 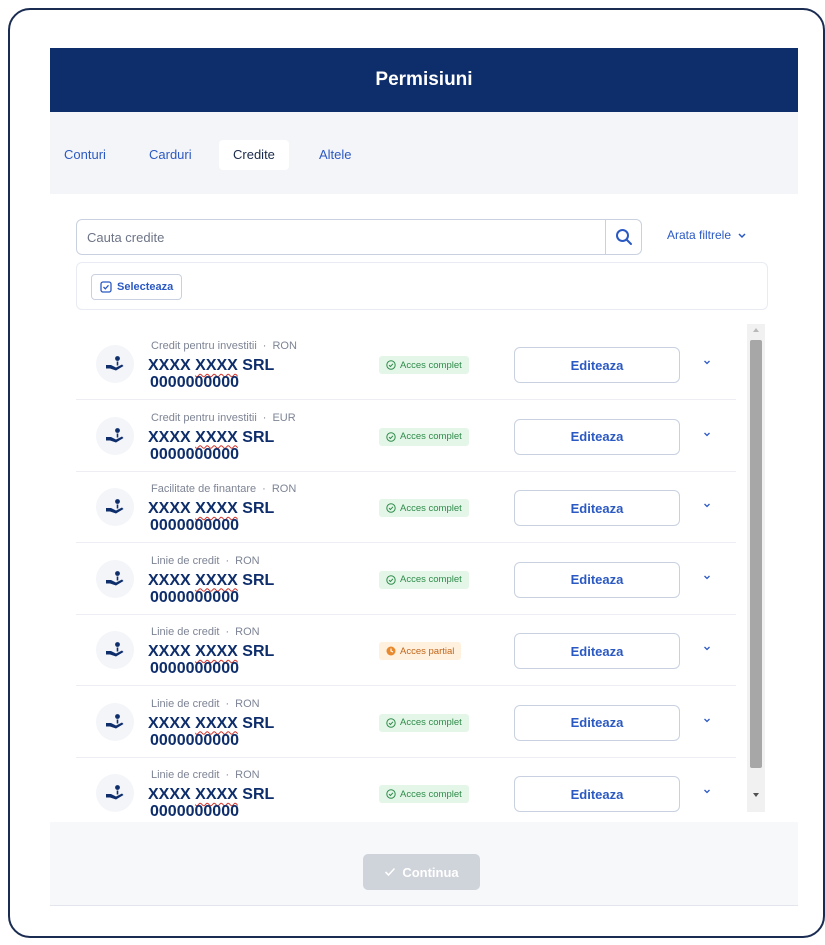 I want to click on credit-type-label: Facilitate de finantare · RON, so click(x=224, y=489).